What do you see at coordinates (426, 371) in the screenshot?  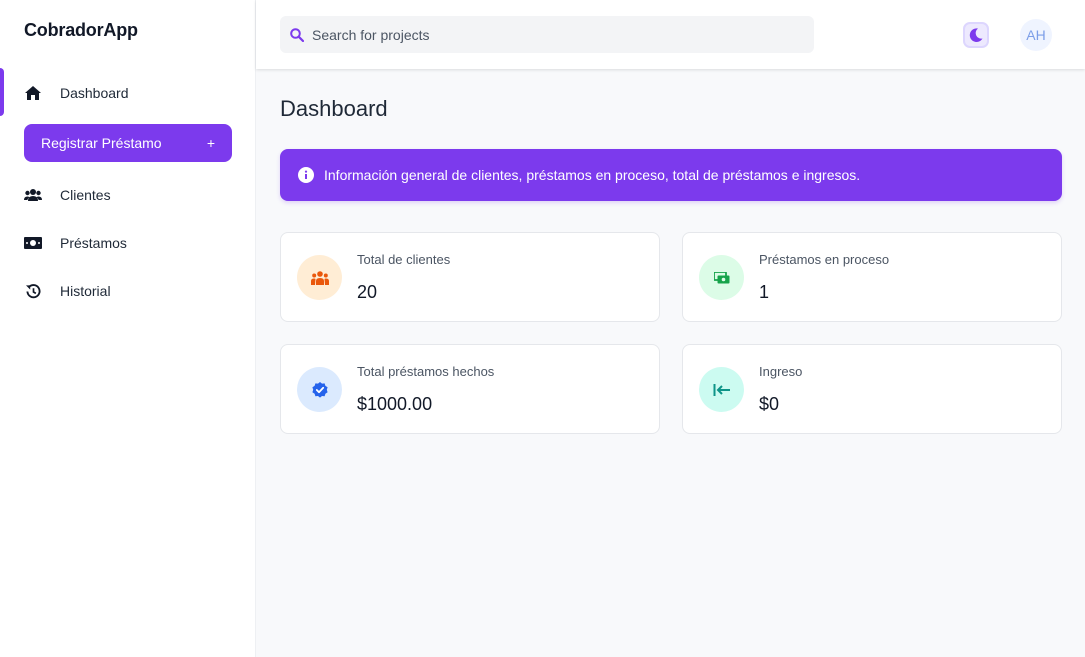 I see `stat-label: Total préstamos hechos` at bounding box center [426, 371].